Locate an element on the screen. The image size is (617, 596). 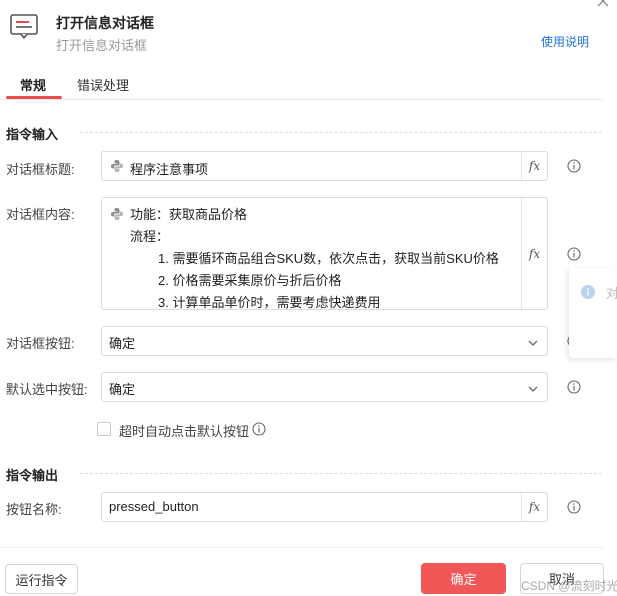
timeout-checkbox-label: 超时自动点击默认按钮 is located at coordinates (184, 430).